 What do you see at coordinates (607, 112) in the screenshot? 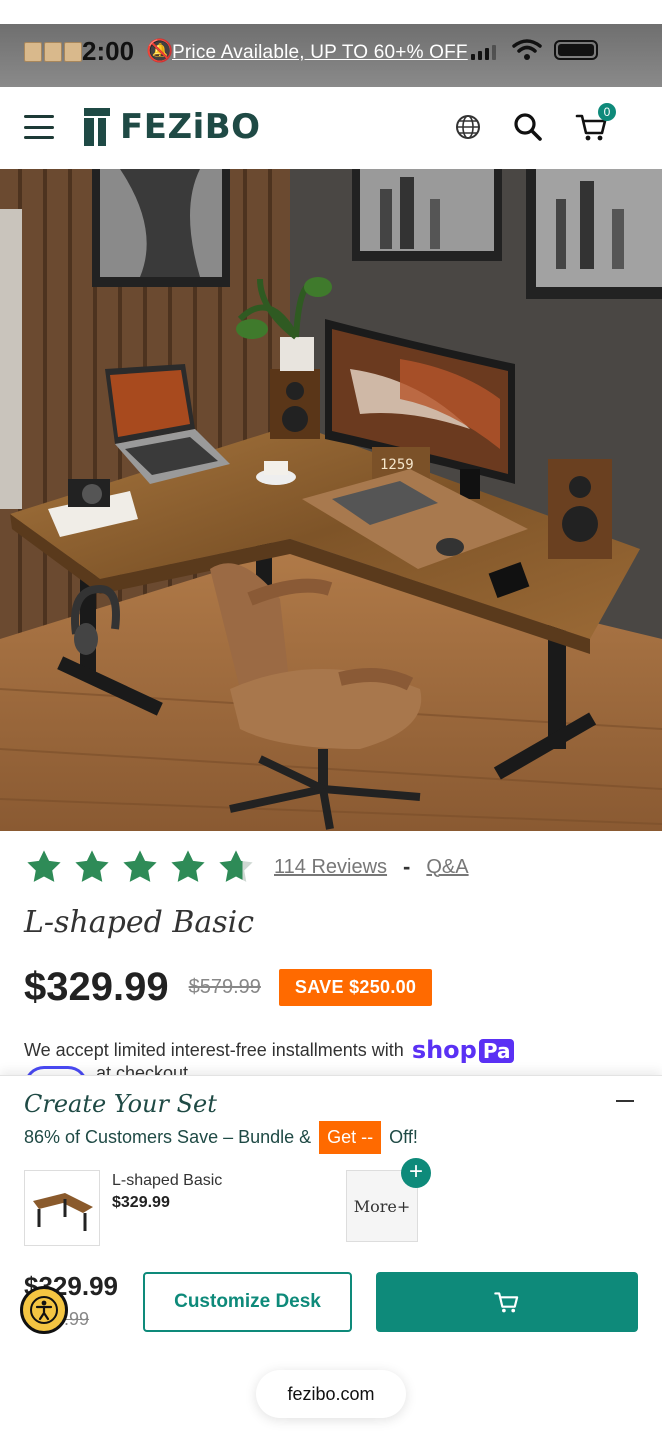
I see `cart-count-badge: 0` at bounding box center [607, 112].